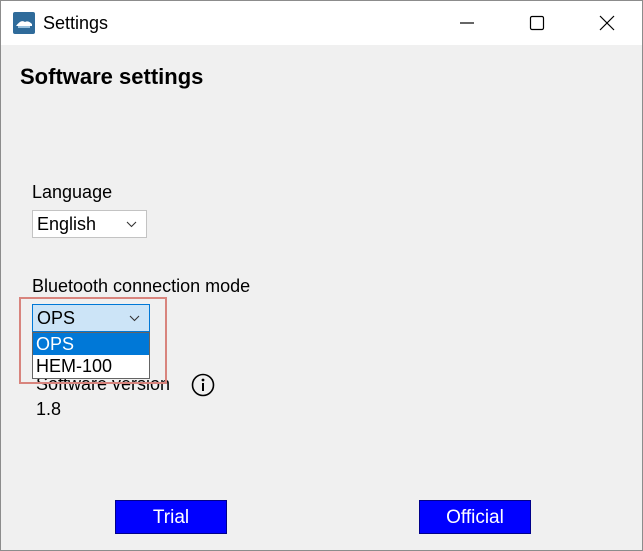  I want to click on maximize-button, so click(537, 23).